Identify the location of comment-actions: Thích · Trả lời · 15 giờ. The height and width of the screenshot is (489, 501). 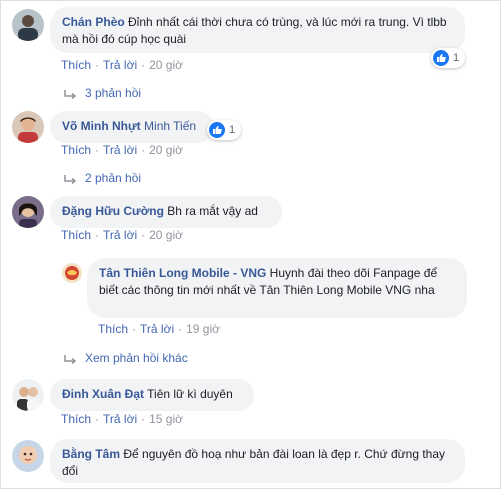
(122, 419).